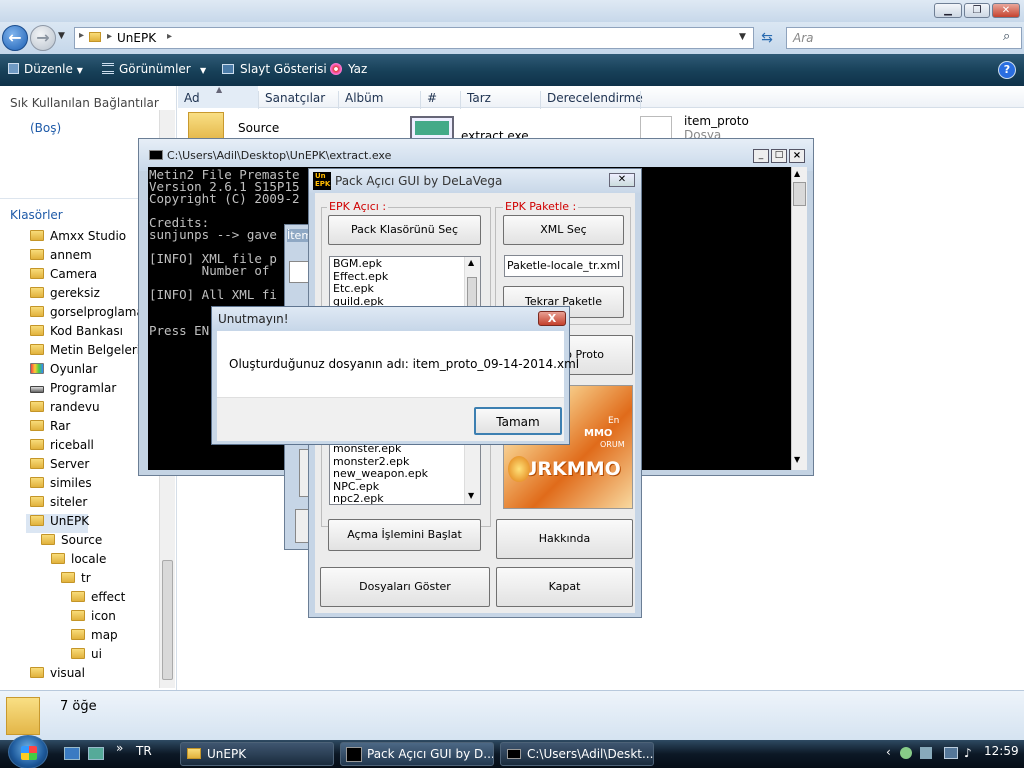 This screenshot has height=768, width=1024. What do you see at coordinates (404, 535) in the screenshot?
I see `start-extract-button: Açma İşlemini Başlat` at bounding box center [404, 535].